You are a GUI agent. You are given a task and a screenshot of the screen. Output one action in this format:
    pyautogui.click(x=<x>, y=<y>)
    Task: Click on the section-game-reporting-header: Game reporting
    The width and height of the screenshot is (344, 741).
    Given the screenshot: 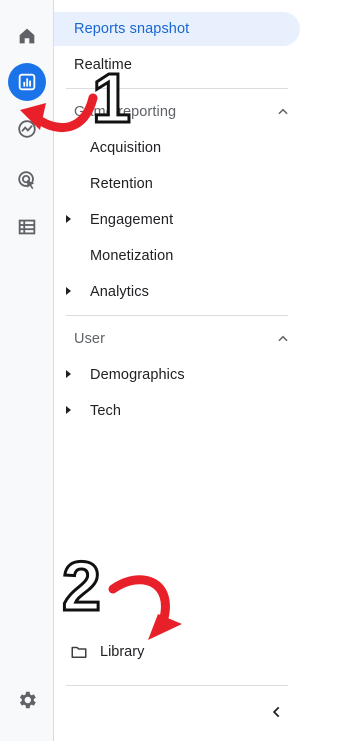 What is the action you would take?
    pyautogui.click(x=177, y=112)
    